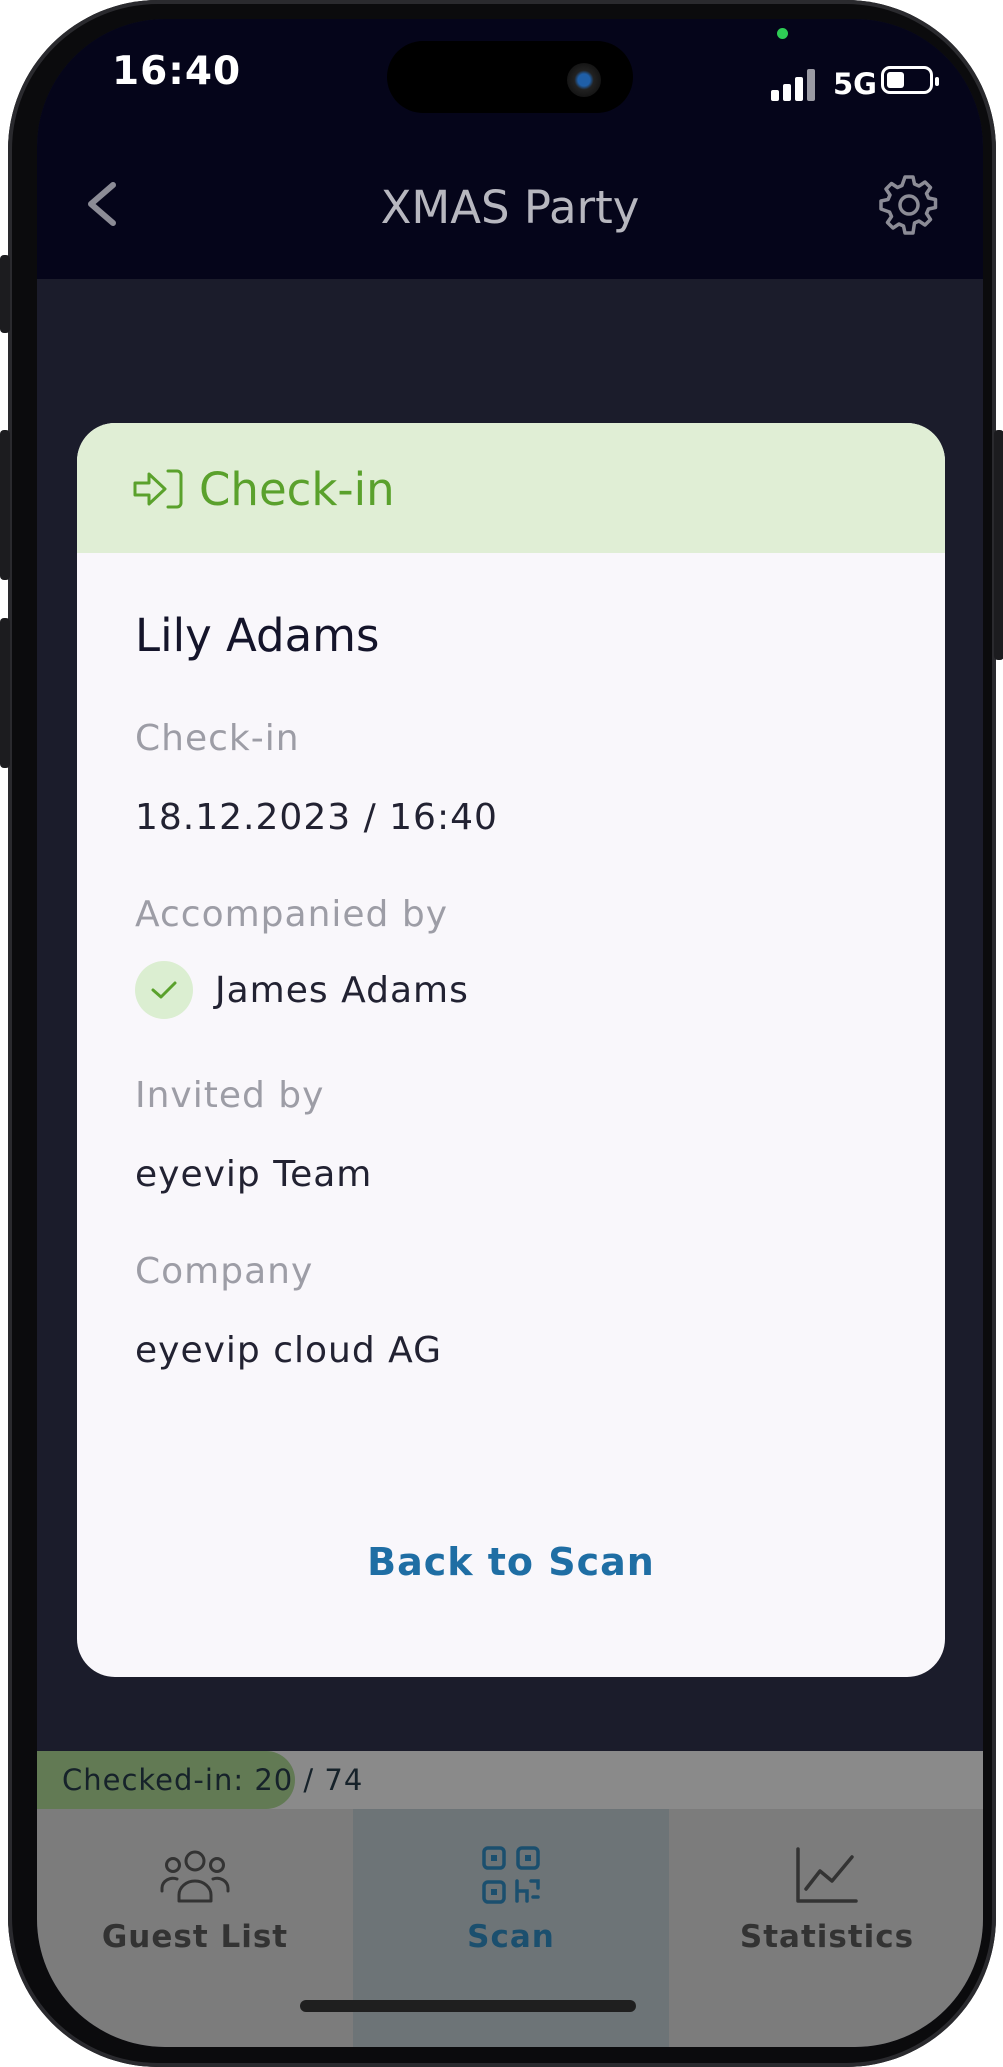  What do you see at coordinates (254, 1174) in the screenshot?
I see `invited-by-value: eyevip Team` at bounding box center [254, 1174].